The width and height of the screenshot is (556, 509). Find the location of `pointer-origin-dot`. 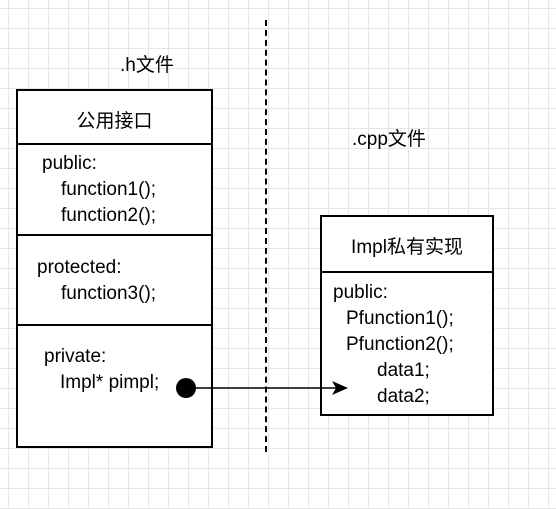

pointer-origin-dot is located at coordinates (186, 388).